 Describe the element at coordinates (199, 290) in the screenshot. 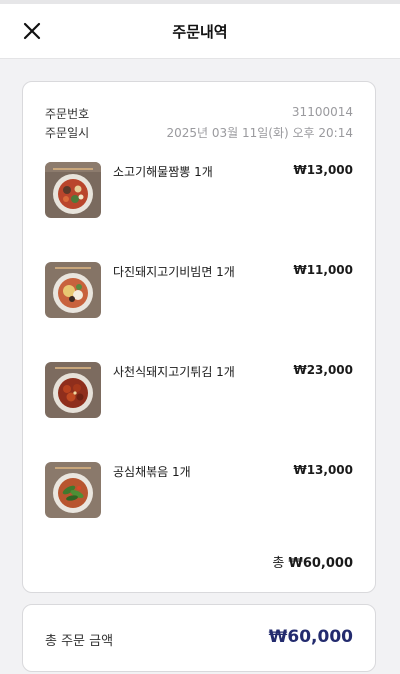

I see `order-item: 다진돼지고기비빔면 1개 ₩11,000` at that location.